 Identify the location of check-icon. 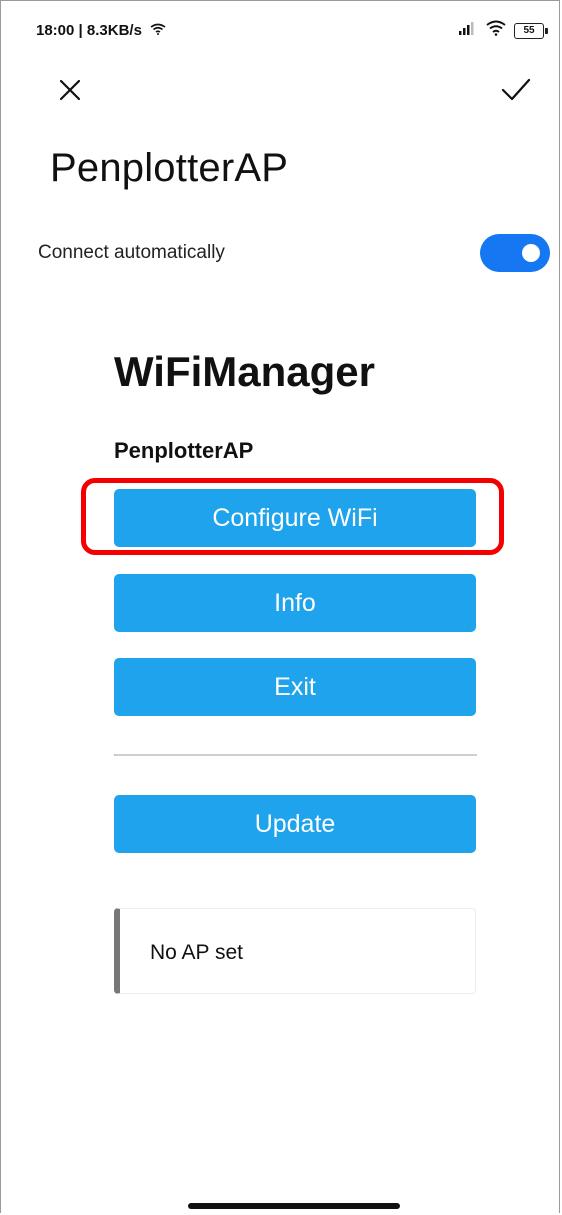
(516, 92).